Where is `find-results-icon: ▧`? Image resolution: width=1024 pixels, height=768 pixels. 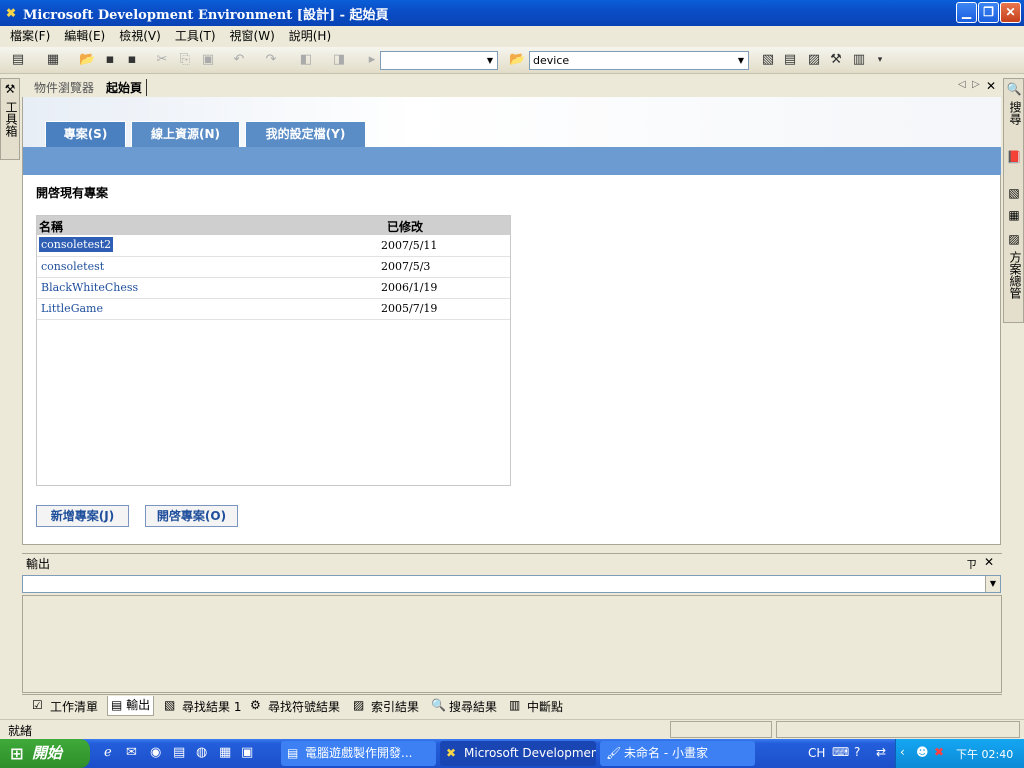
find-results-icon: ▧ is located at coordinates (170, 705).